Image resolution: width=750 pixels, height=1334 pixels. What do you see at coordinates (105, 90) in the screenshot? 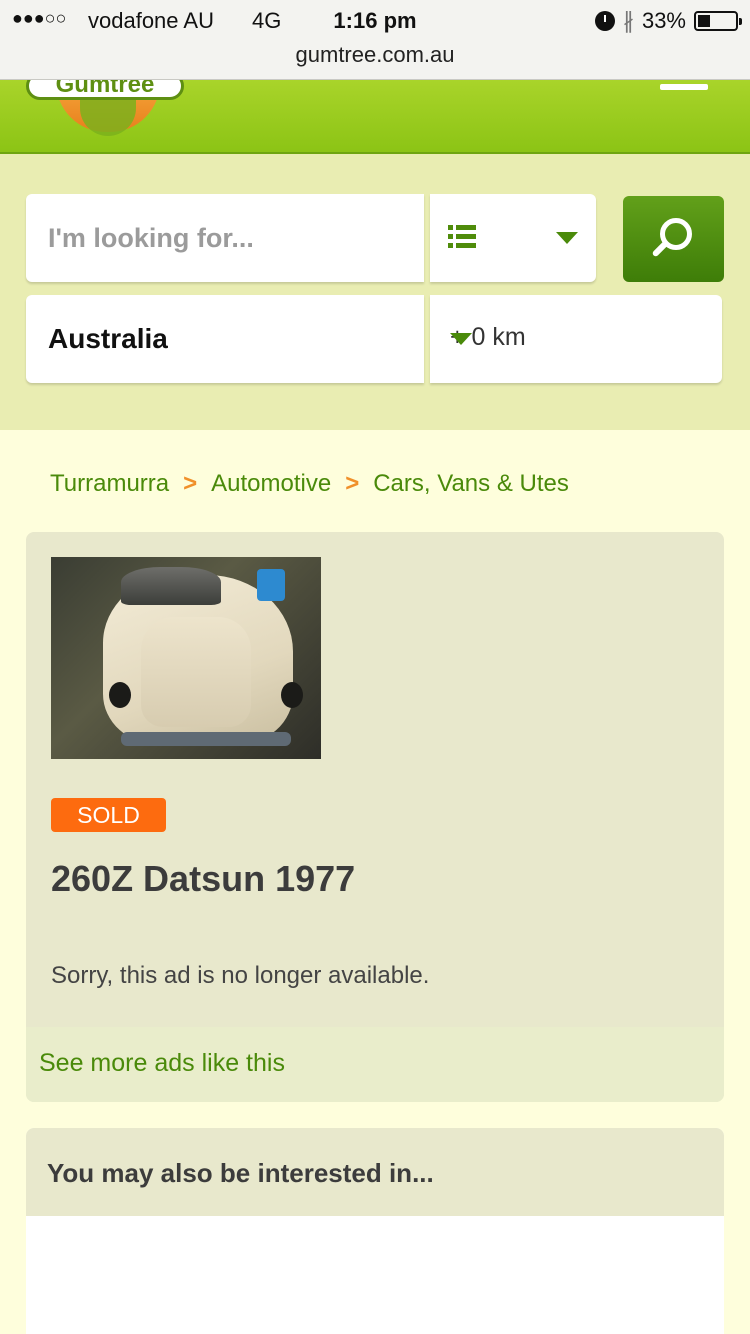
I see `logo-wordmark: Gumtree` at bounding box center [105, 90].